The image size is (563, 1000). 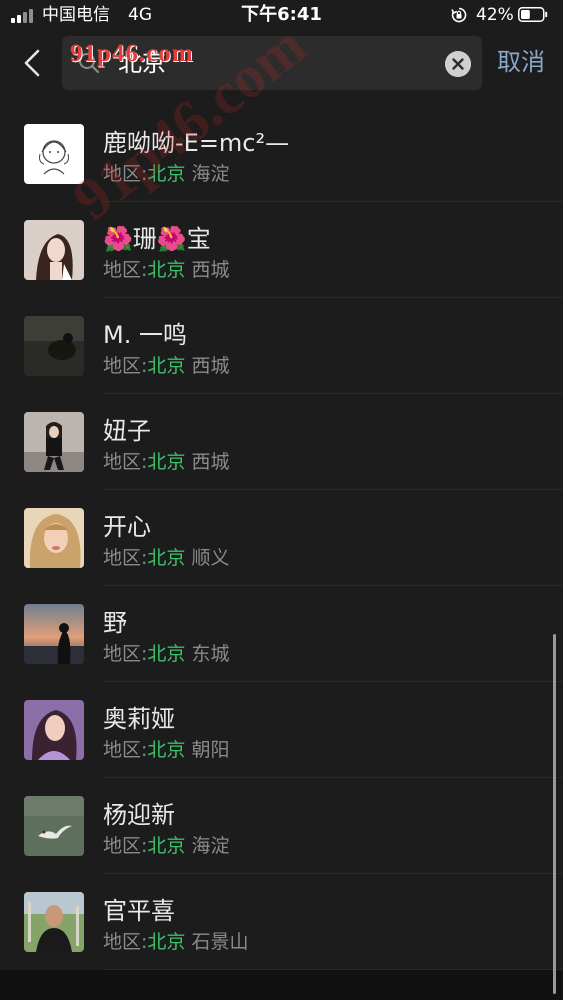 What do you see at coordinates (139, 911) in the screenshot?
I see `contact-name: 官平喜` at bounding box center [139, 911].